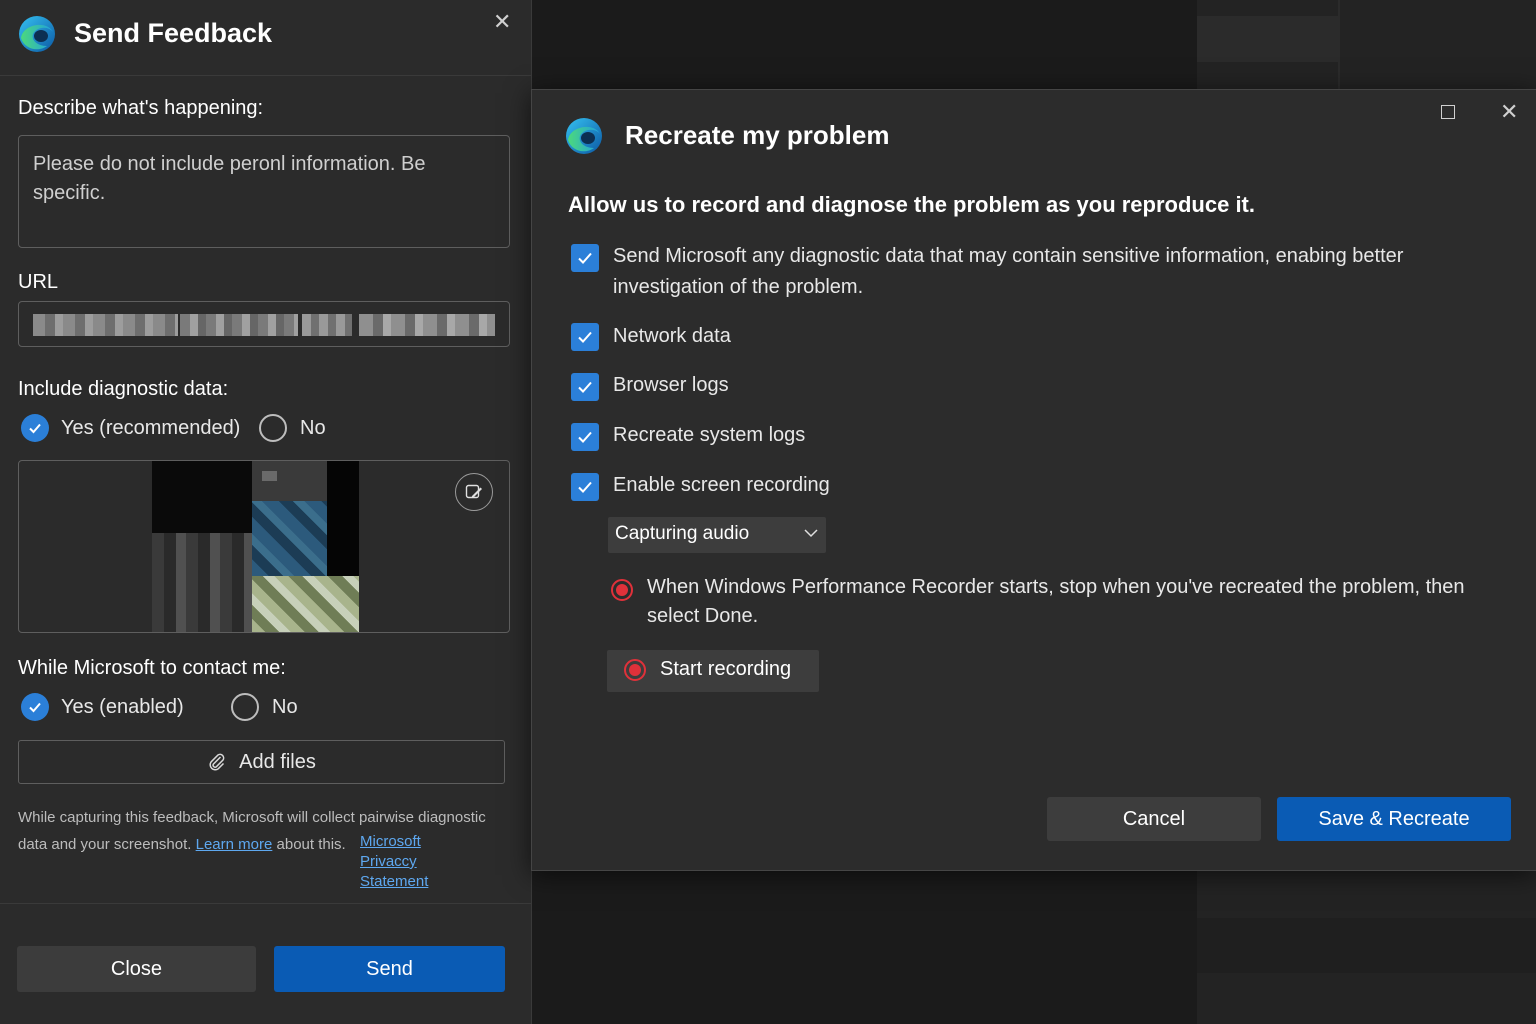  Describe the element at coordinates (273, 428) in the screenshot. I see `diagnostic-no-radio` at that location.